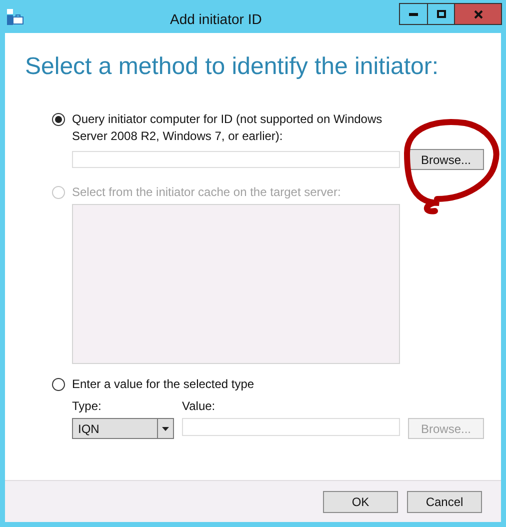 This screenshot has height=527, width=506. I want to click on app-icon, so click(15, 17).